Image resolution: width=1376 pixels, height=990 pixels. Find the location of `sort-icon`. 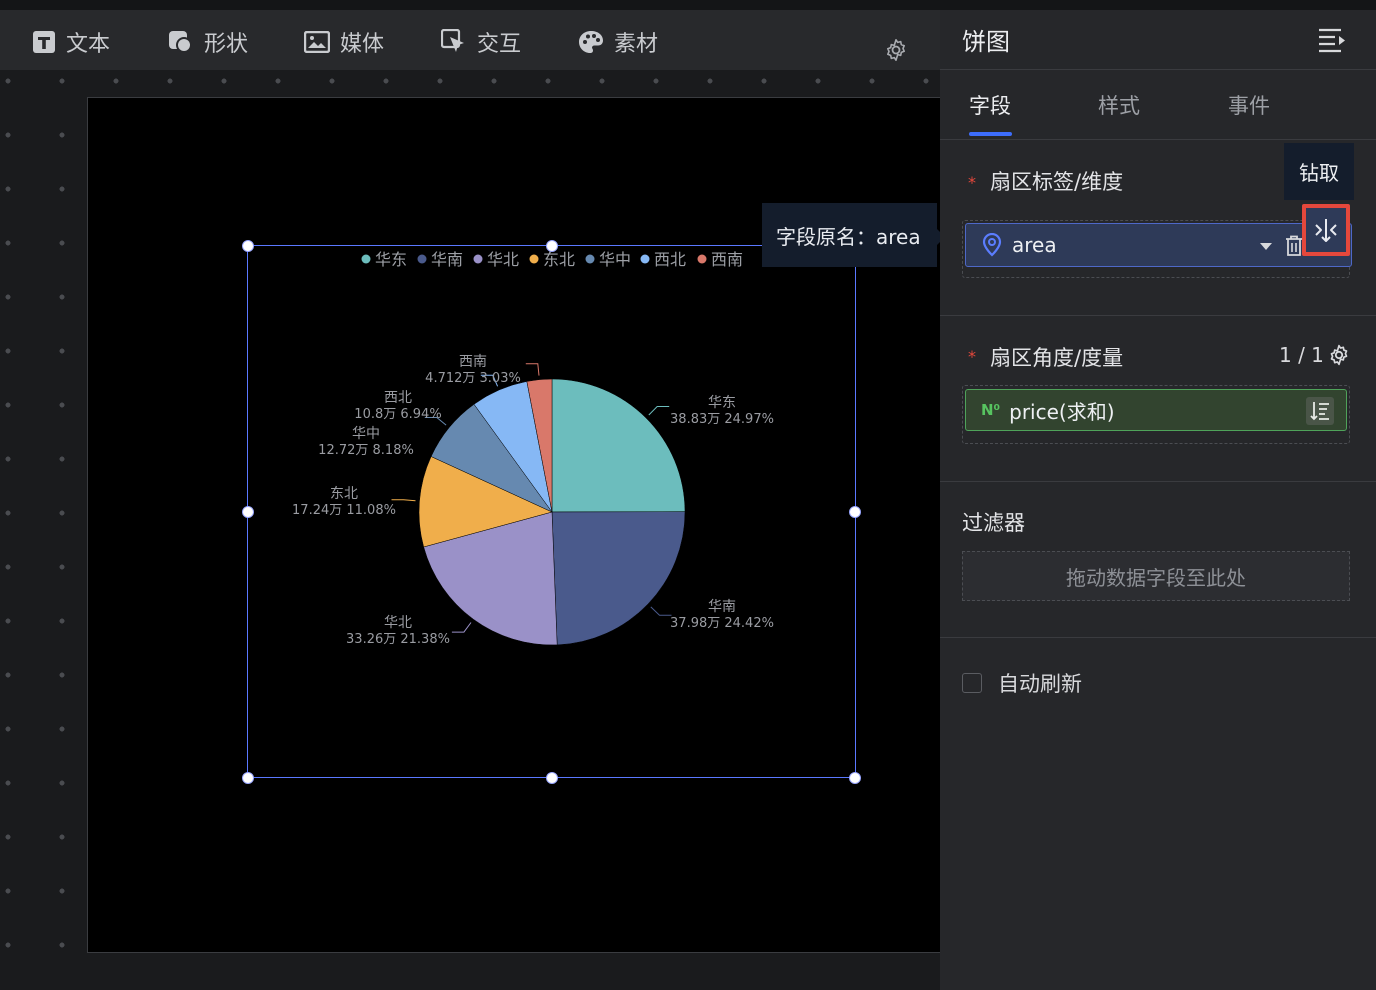

sort-icon is located at coordinates (1319, 411).